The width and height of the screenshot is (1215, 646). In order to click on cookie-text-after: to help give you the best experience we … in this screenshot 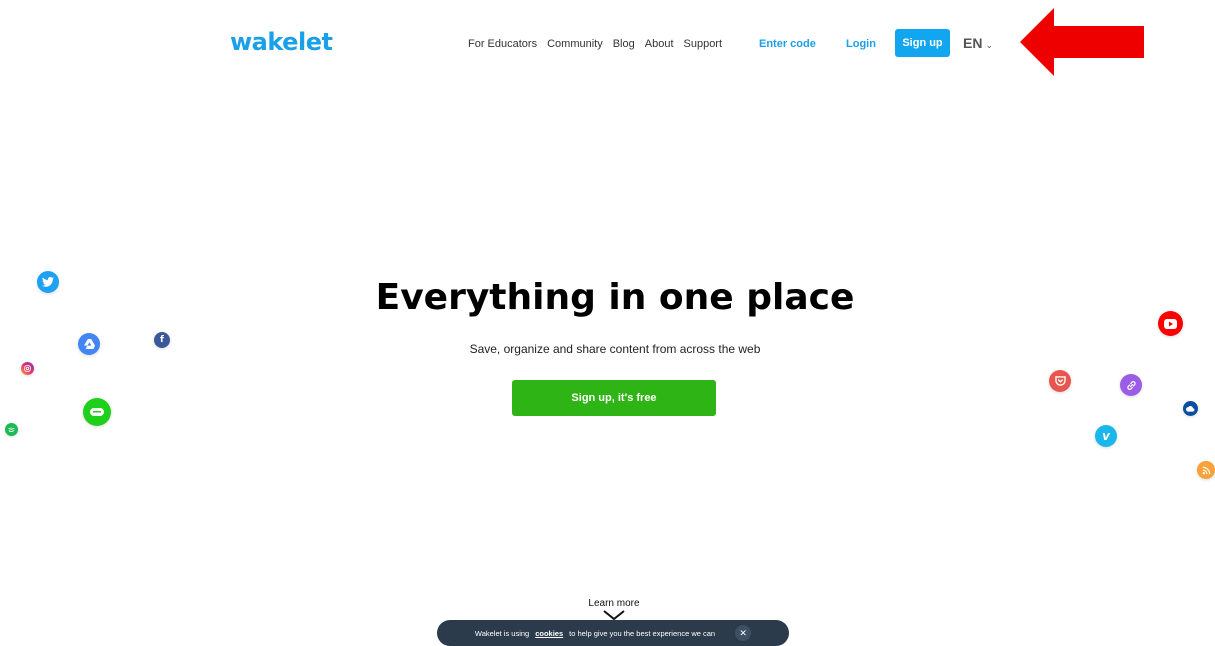, I will do `click(642, 633)`.